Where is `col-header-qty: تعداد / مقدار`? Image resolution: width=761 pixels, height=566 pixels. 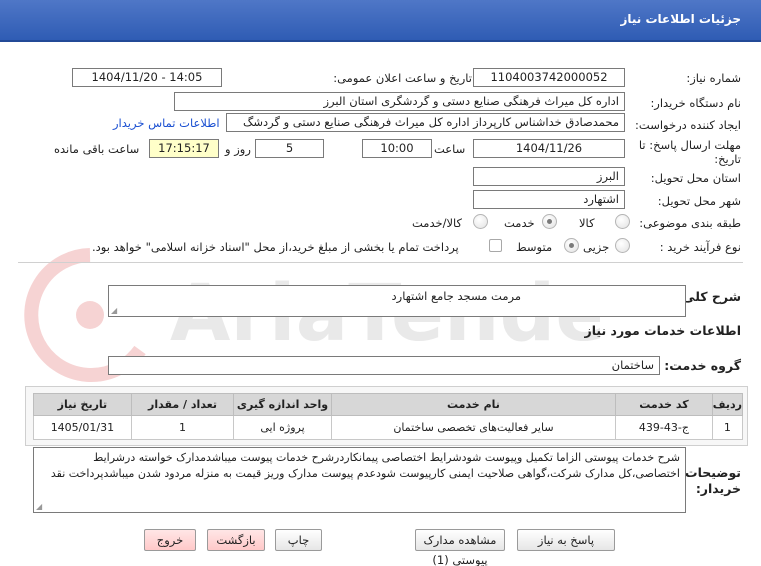
col-header-qty: تعداد / مقدار is located at coordinates (182, 404).